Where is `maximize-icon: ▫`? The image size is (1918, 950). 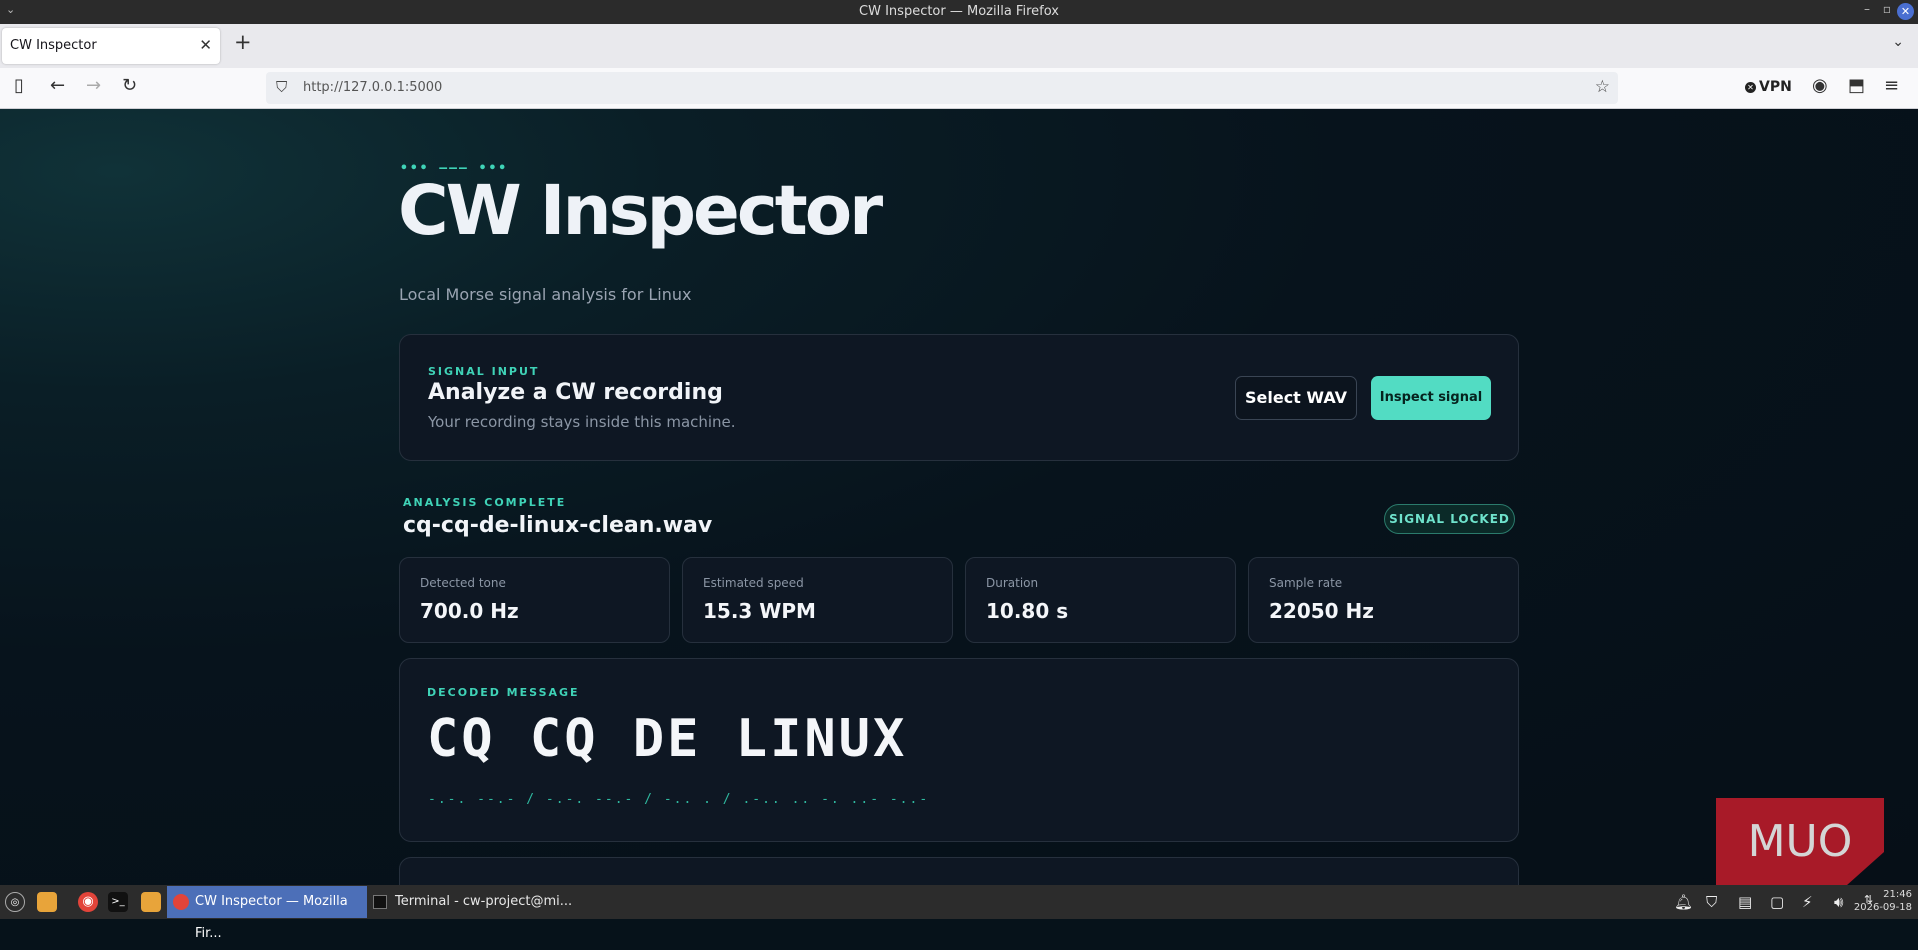
maximize-icon: ▫ is located at coordinates (1887, 9).